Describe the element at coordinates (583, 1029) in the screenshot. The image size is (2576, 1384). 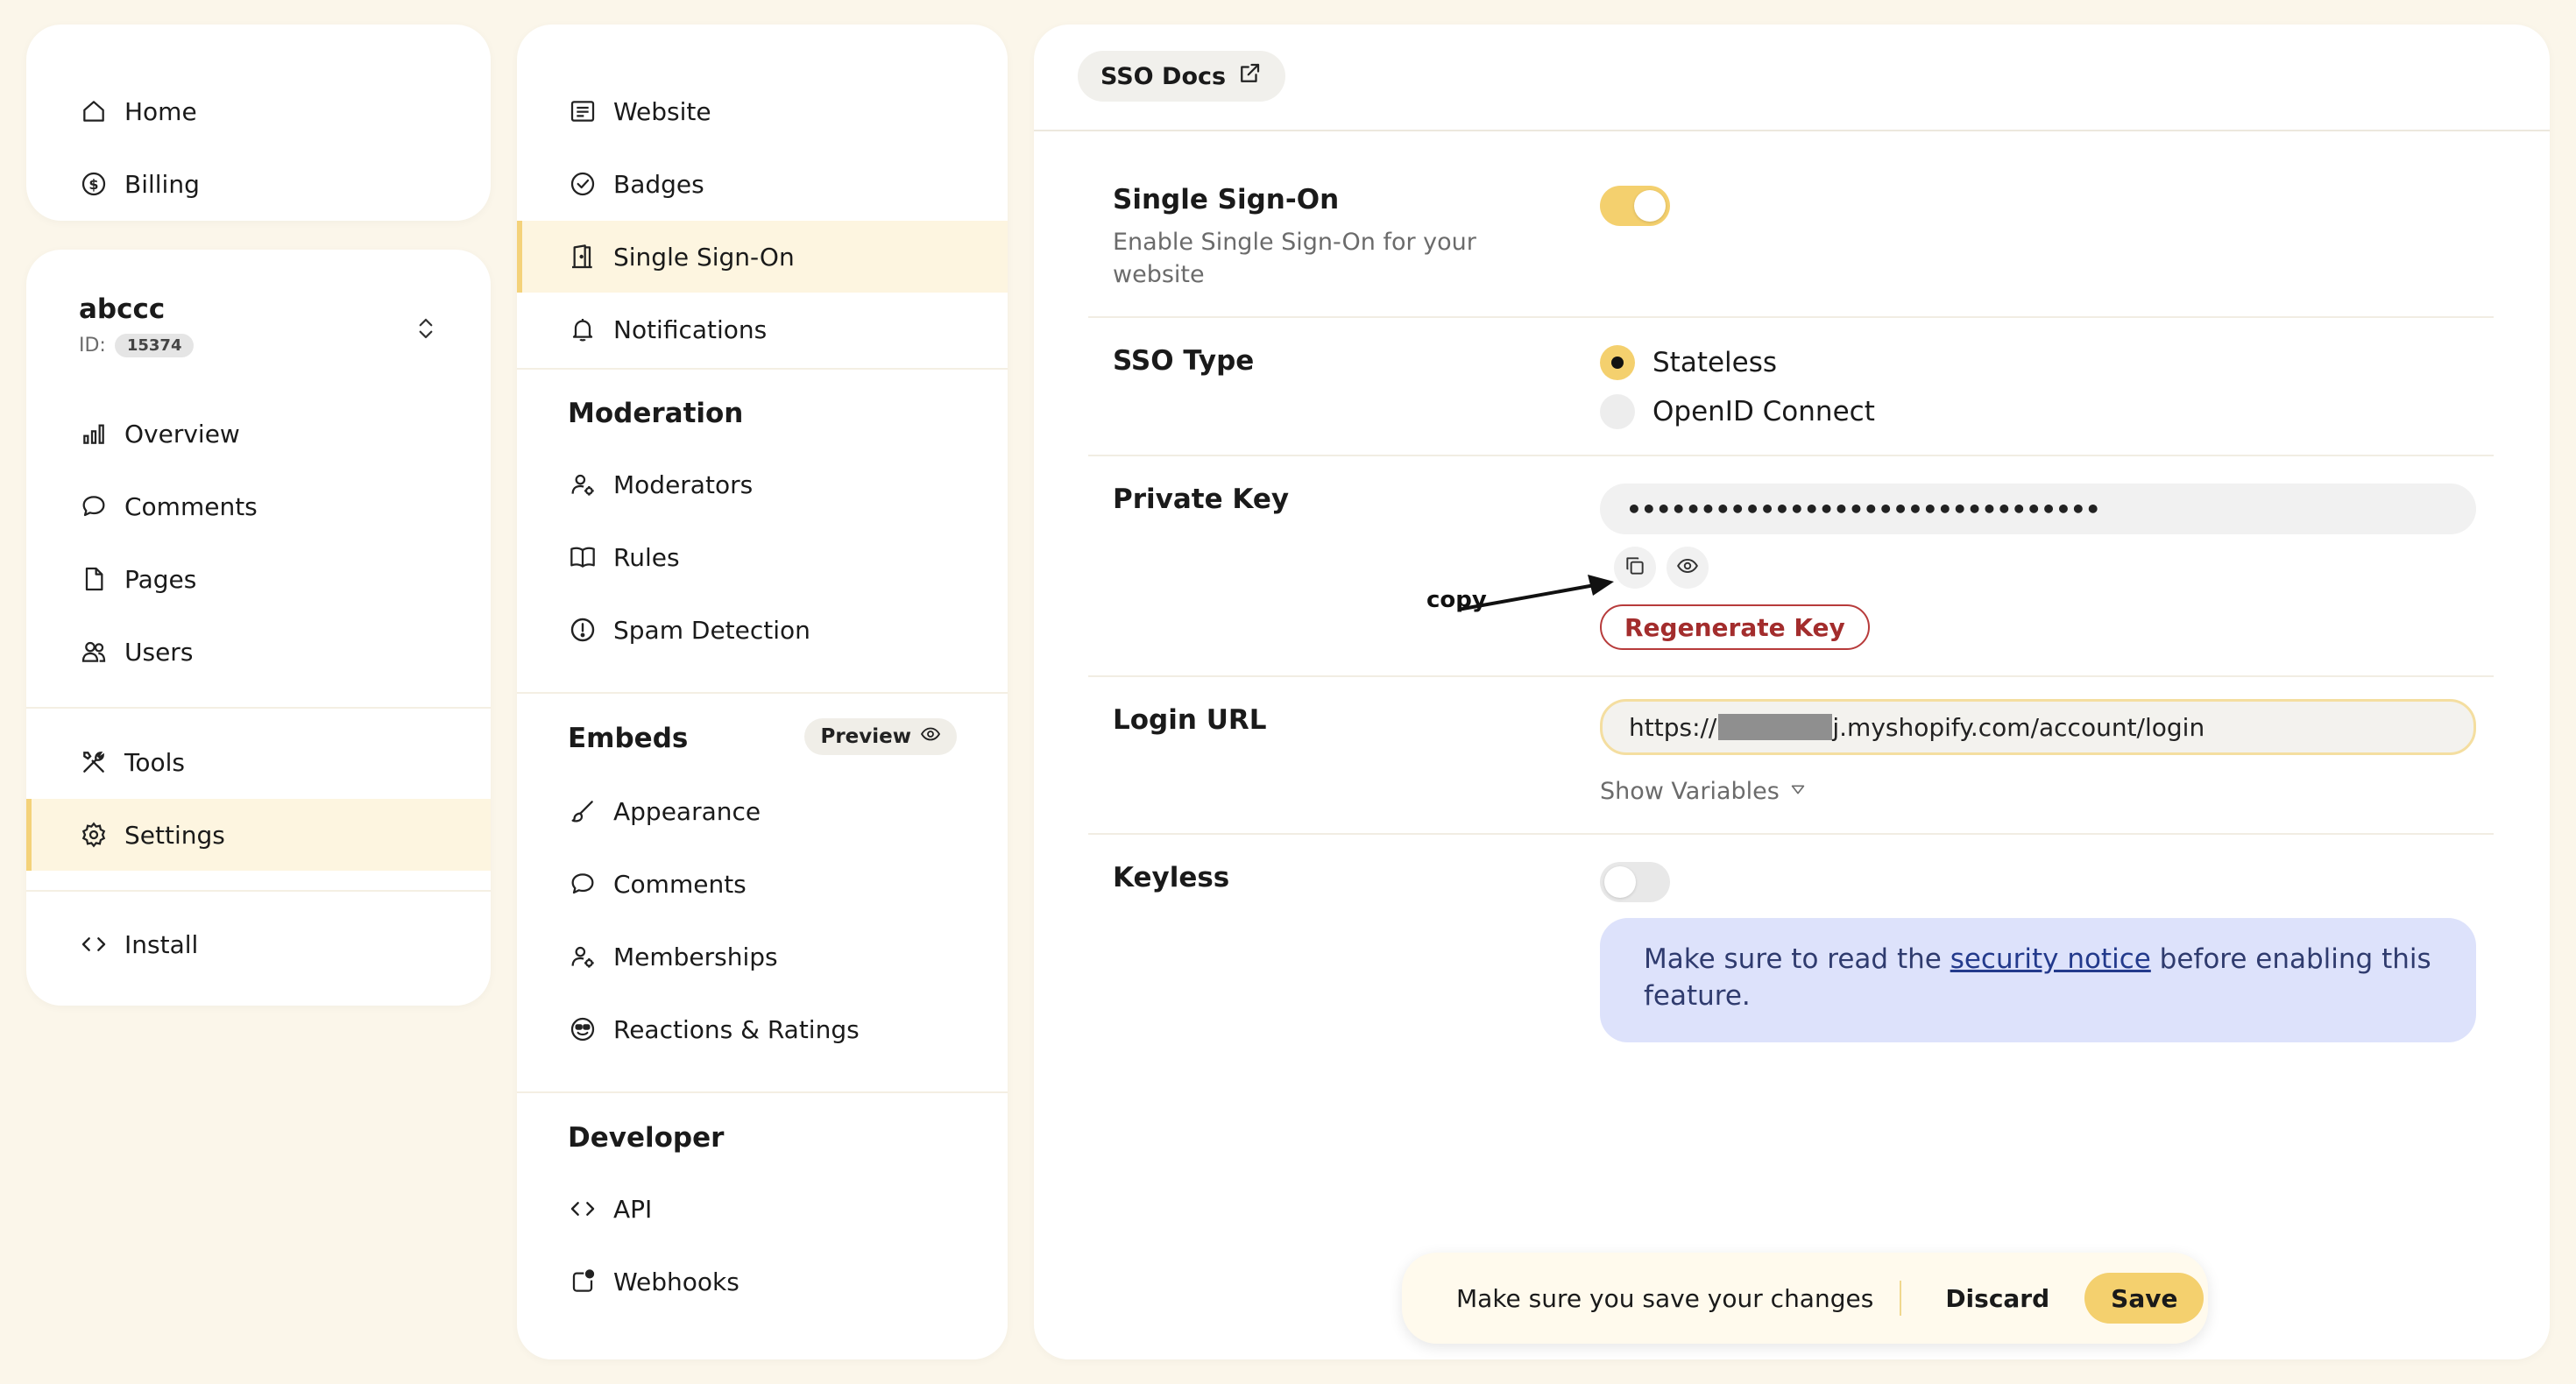
I see `smiley-icon` at that location.